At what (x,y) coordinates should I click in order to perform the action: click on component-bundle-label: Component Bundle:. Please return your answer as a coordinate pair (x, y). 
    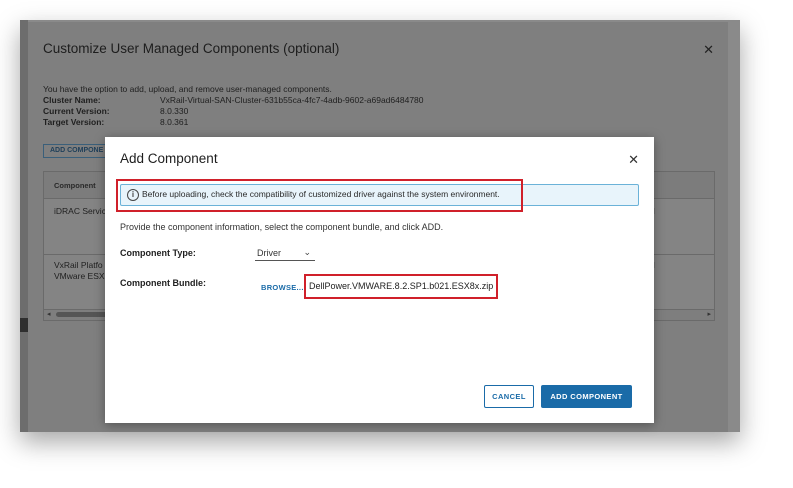
    Looking at the image, I should click on (163, 283).